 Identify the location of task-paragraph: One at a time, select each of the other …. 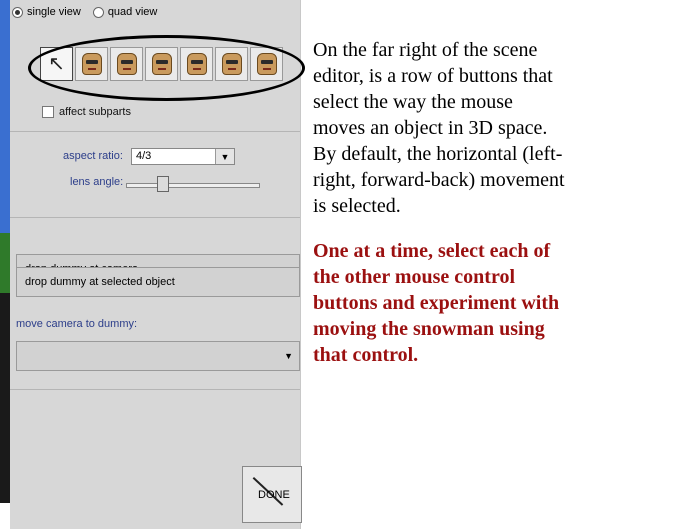
(494, 303).